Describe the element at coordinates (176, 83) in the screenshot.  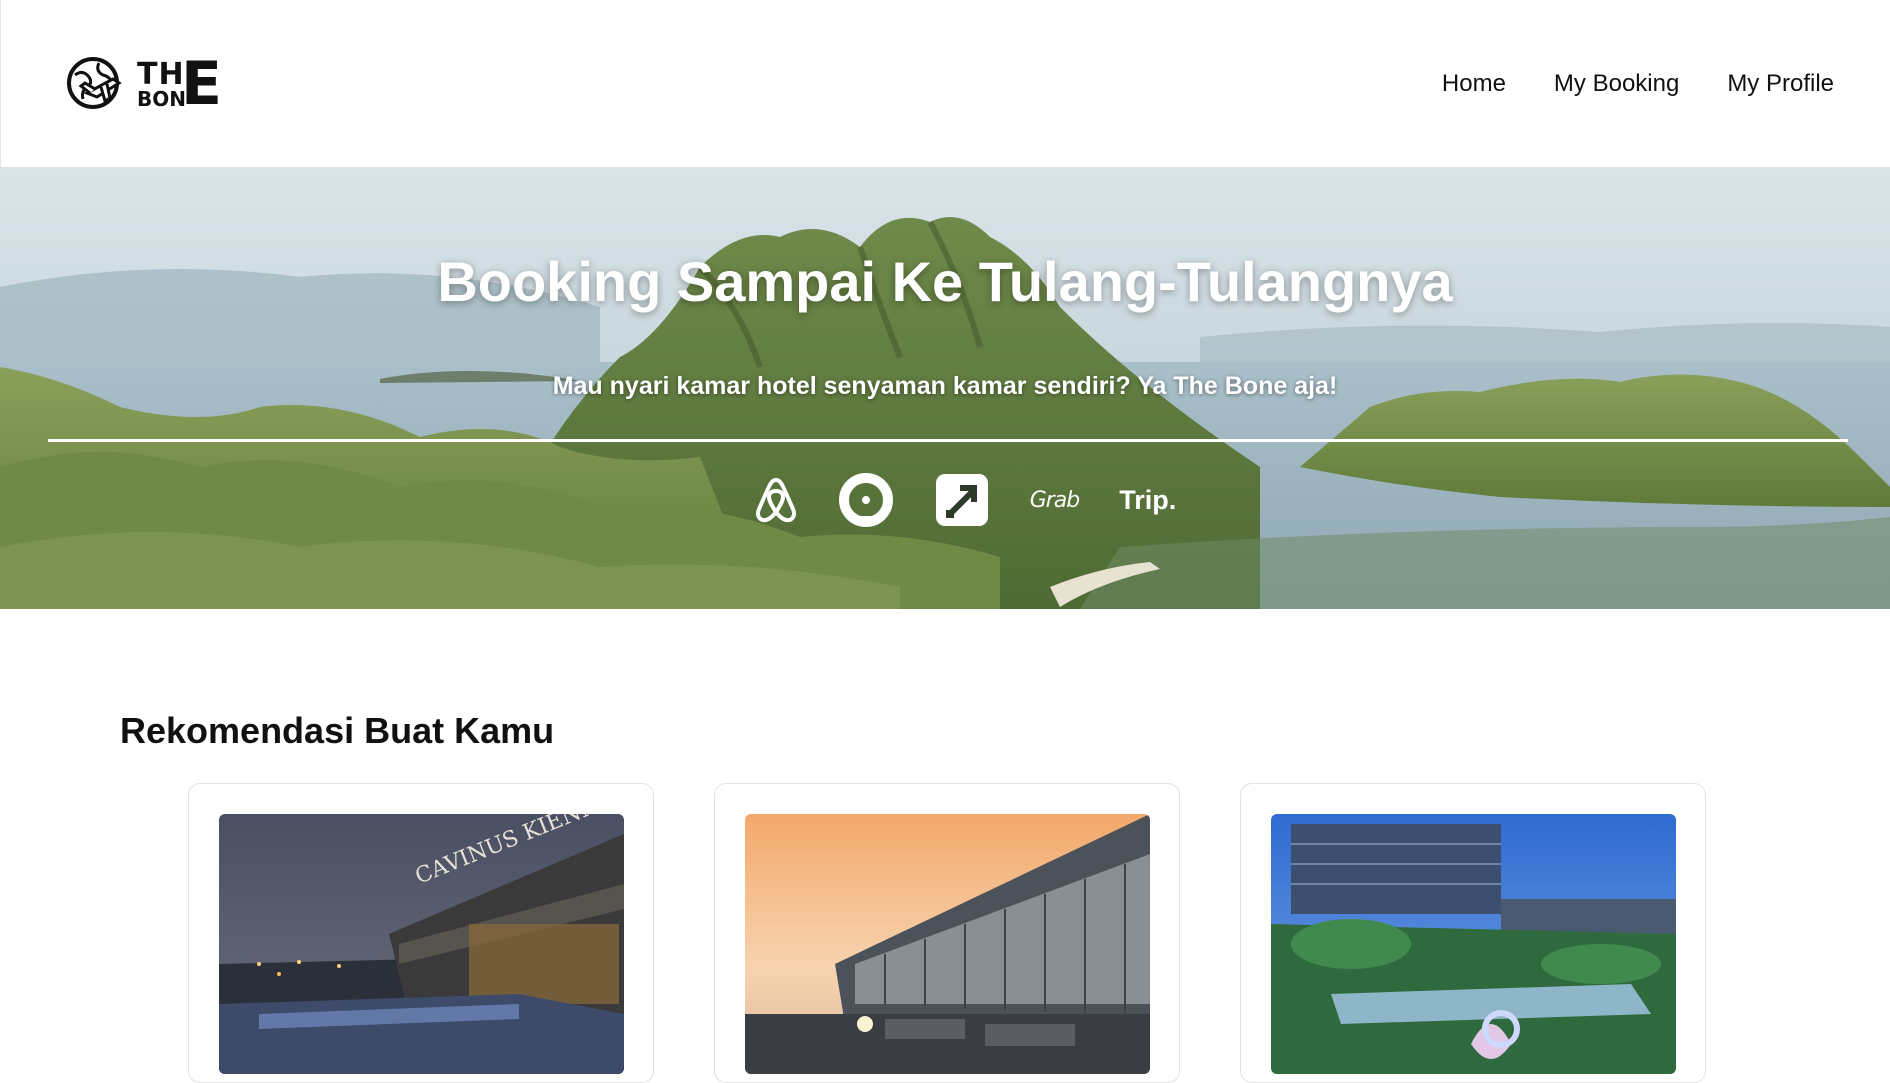
I see `logo-wordmark: TH BON E` at that location.